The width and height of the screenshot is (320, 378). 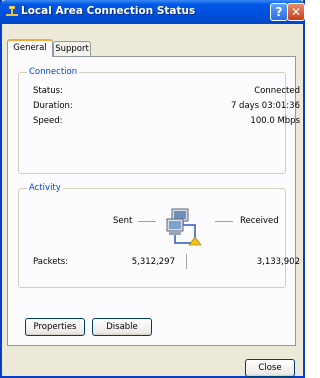 What do you see at coordinates (123, 221) in the screenshot?
I see `sent-label: Sent` at bounding box center [123, 221].